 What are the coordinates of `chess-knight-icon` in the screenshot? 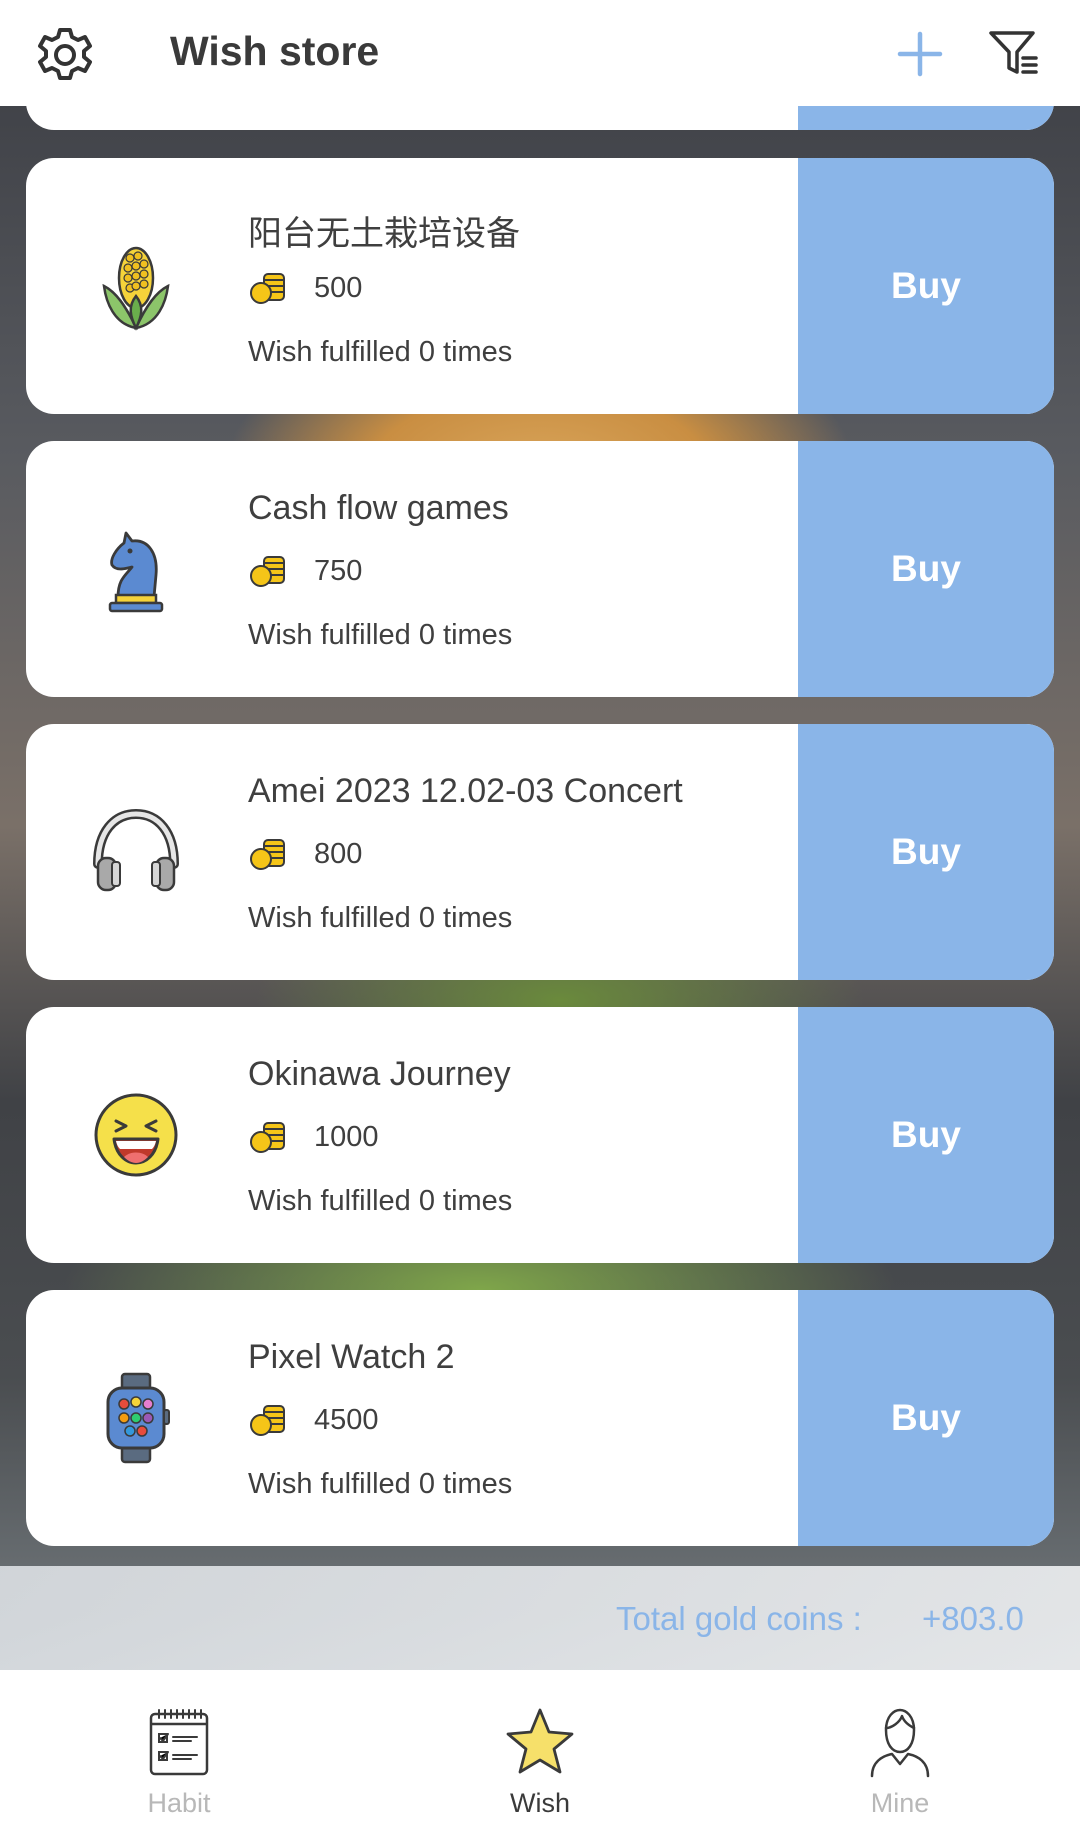 It's located at (136, 572).